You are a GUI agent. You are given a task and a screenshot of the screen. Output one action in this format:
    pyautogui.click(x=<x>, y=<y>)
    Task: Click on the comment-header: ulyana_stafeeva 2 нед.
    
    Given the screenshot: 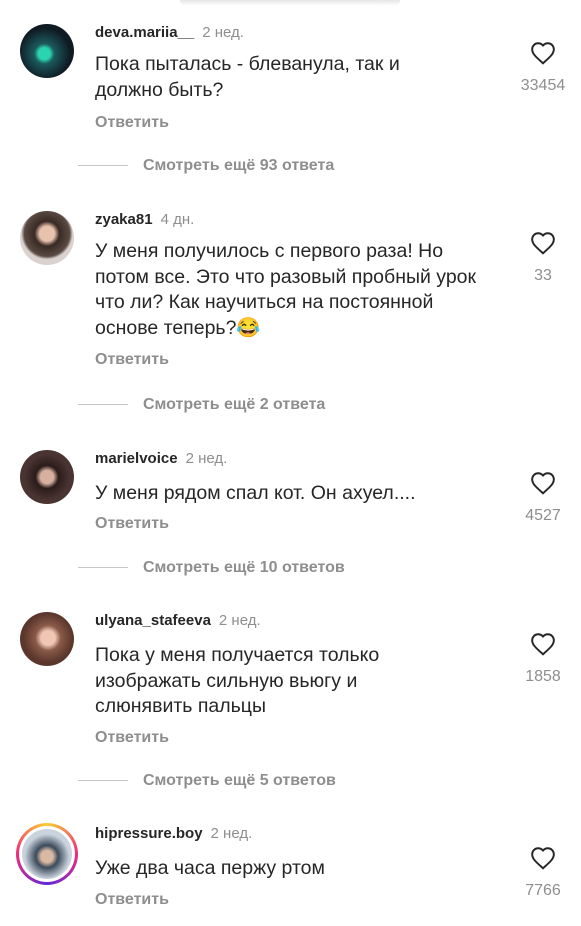 What is the action you would take?
    pyautogui.click(x=178, y=621)
    